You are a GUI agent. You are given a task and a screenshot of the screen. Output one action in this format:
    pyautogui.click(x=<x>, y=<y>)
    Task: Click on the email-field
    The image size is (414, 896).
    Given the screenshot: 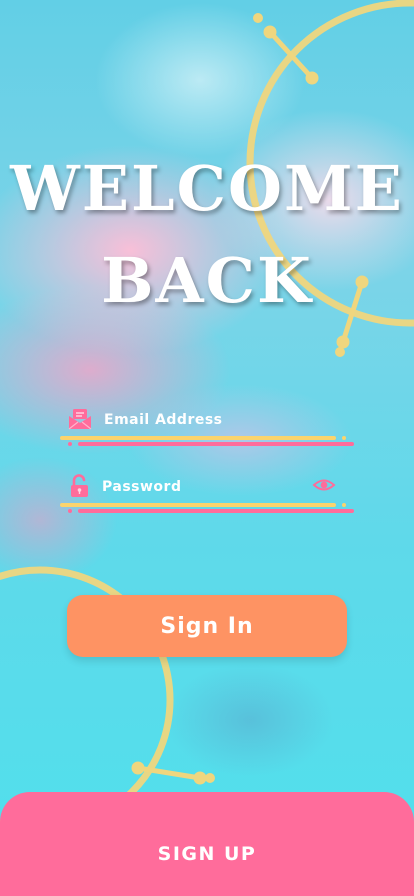 What is the action you would take?
    pyautogui.click(x=208, y=435)
    